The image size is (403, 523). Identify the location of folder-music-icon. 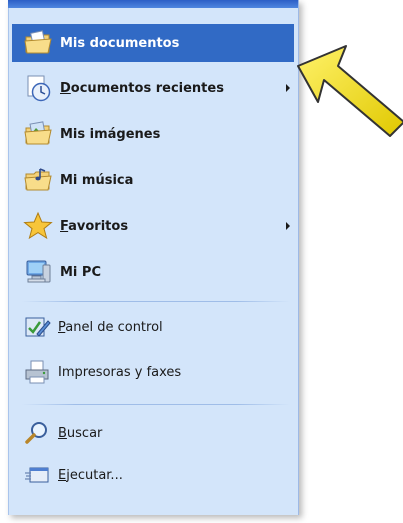
(38, 180).